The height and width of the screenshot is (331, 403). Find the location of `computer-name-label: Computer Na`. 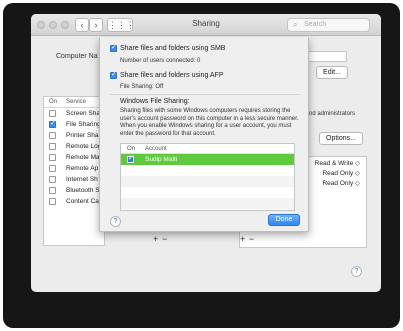

computer-name-label: Computer Na is located at coordinates (77, 56).